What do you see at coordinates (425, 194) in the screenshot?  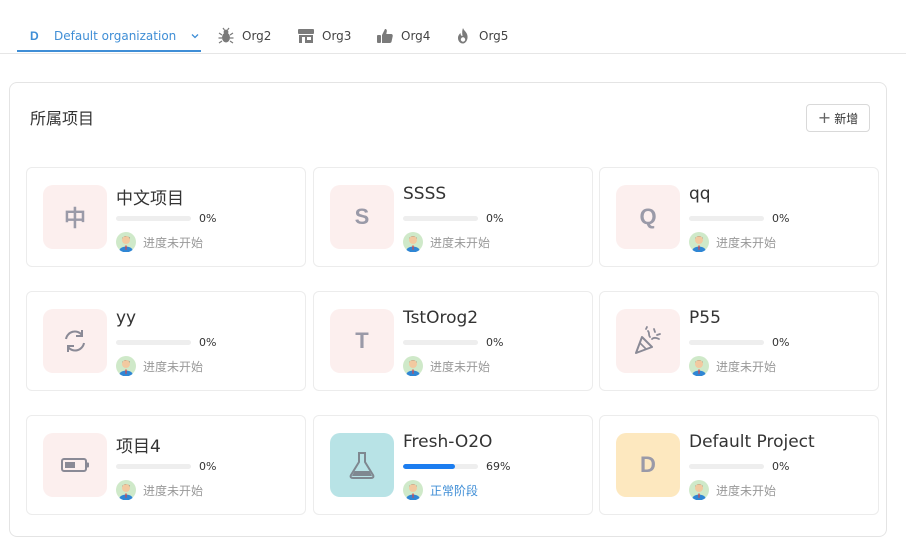 I see `project-name: SSSS` at bounding box center [425, 194].